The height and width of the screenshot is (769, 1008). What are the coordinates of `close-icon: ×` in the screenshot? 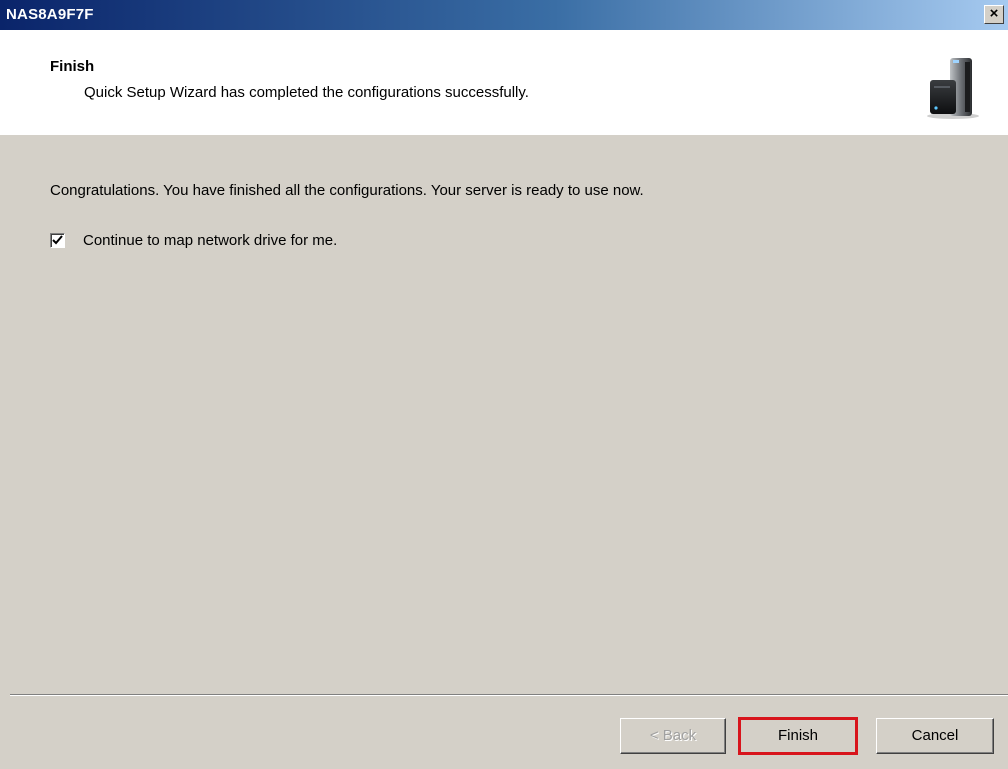 It's located at (994, 13).